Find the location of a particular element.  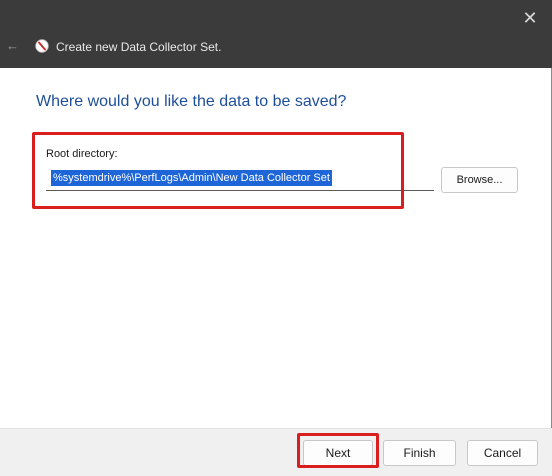

annotation-highlight-box is located at coordinates (218, 170).